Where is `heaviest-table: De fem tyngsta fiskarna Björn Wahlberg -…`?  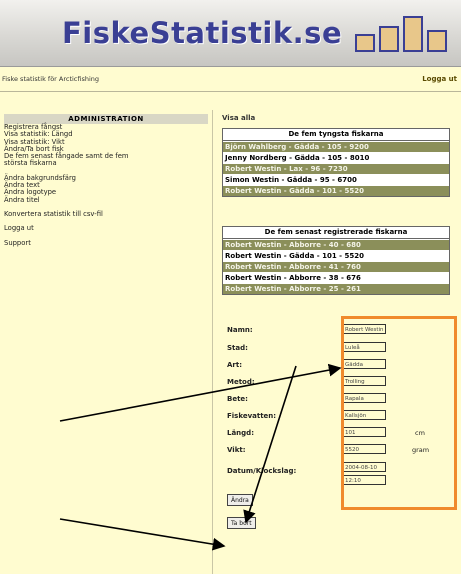
heaviest-table: De fem tyngsta fiskarna Björn Wahlberg -… is located at coordinates (336, 162).